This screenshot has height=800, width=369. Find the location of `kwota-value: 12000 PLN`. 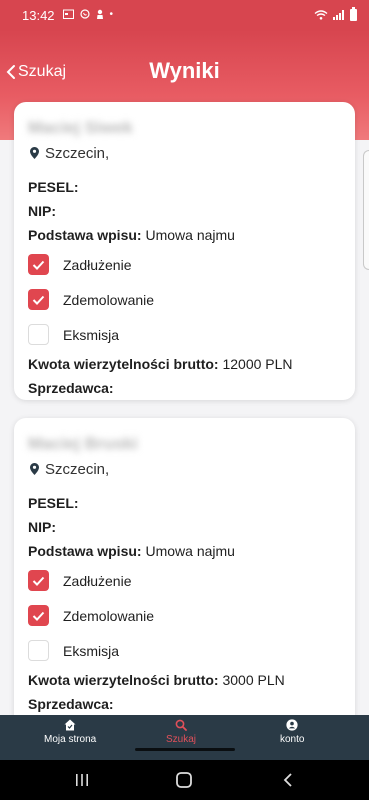

kwota-value: 12000 PLN is located at coordinates (257, 364).